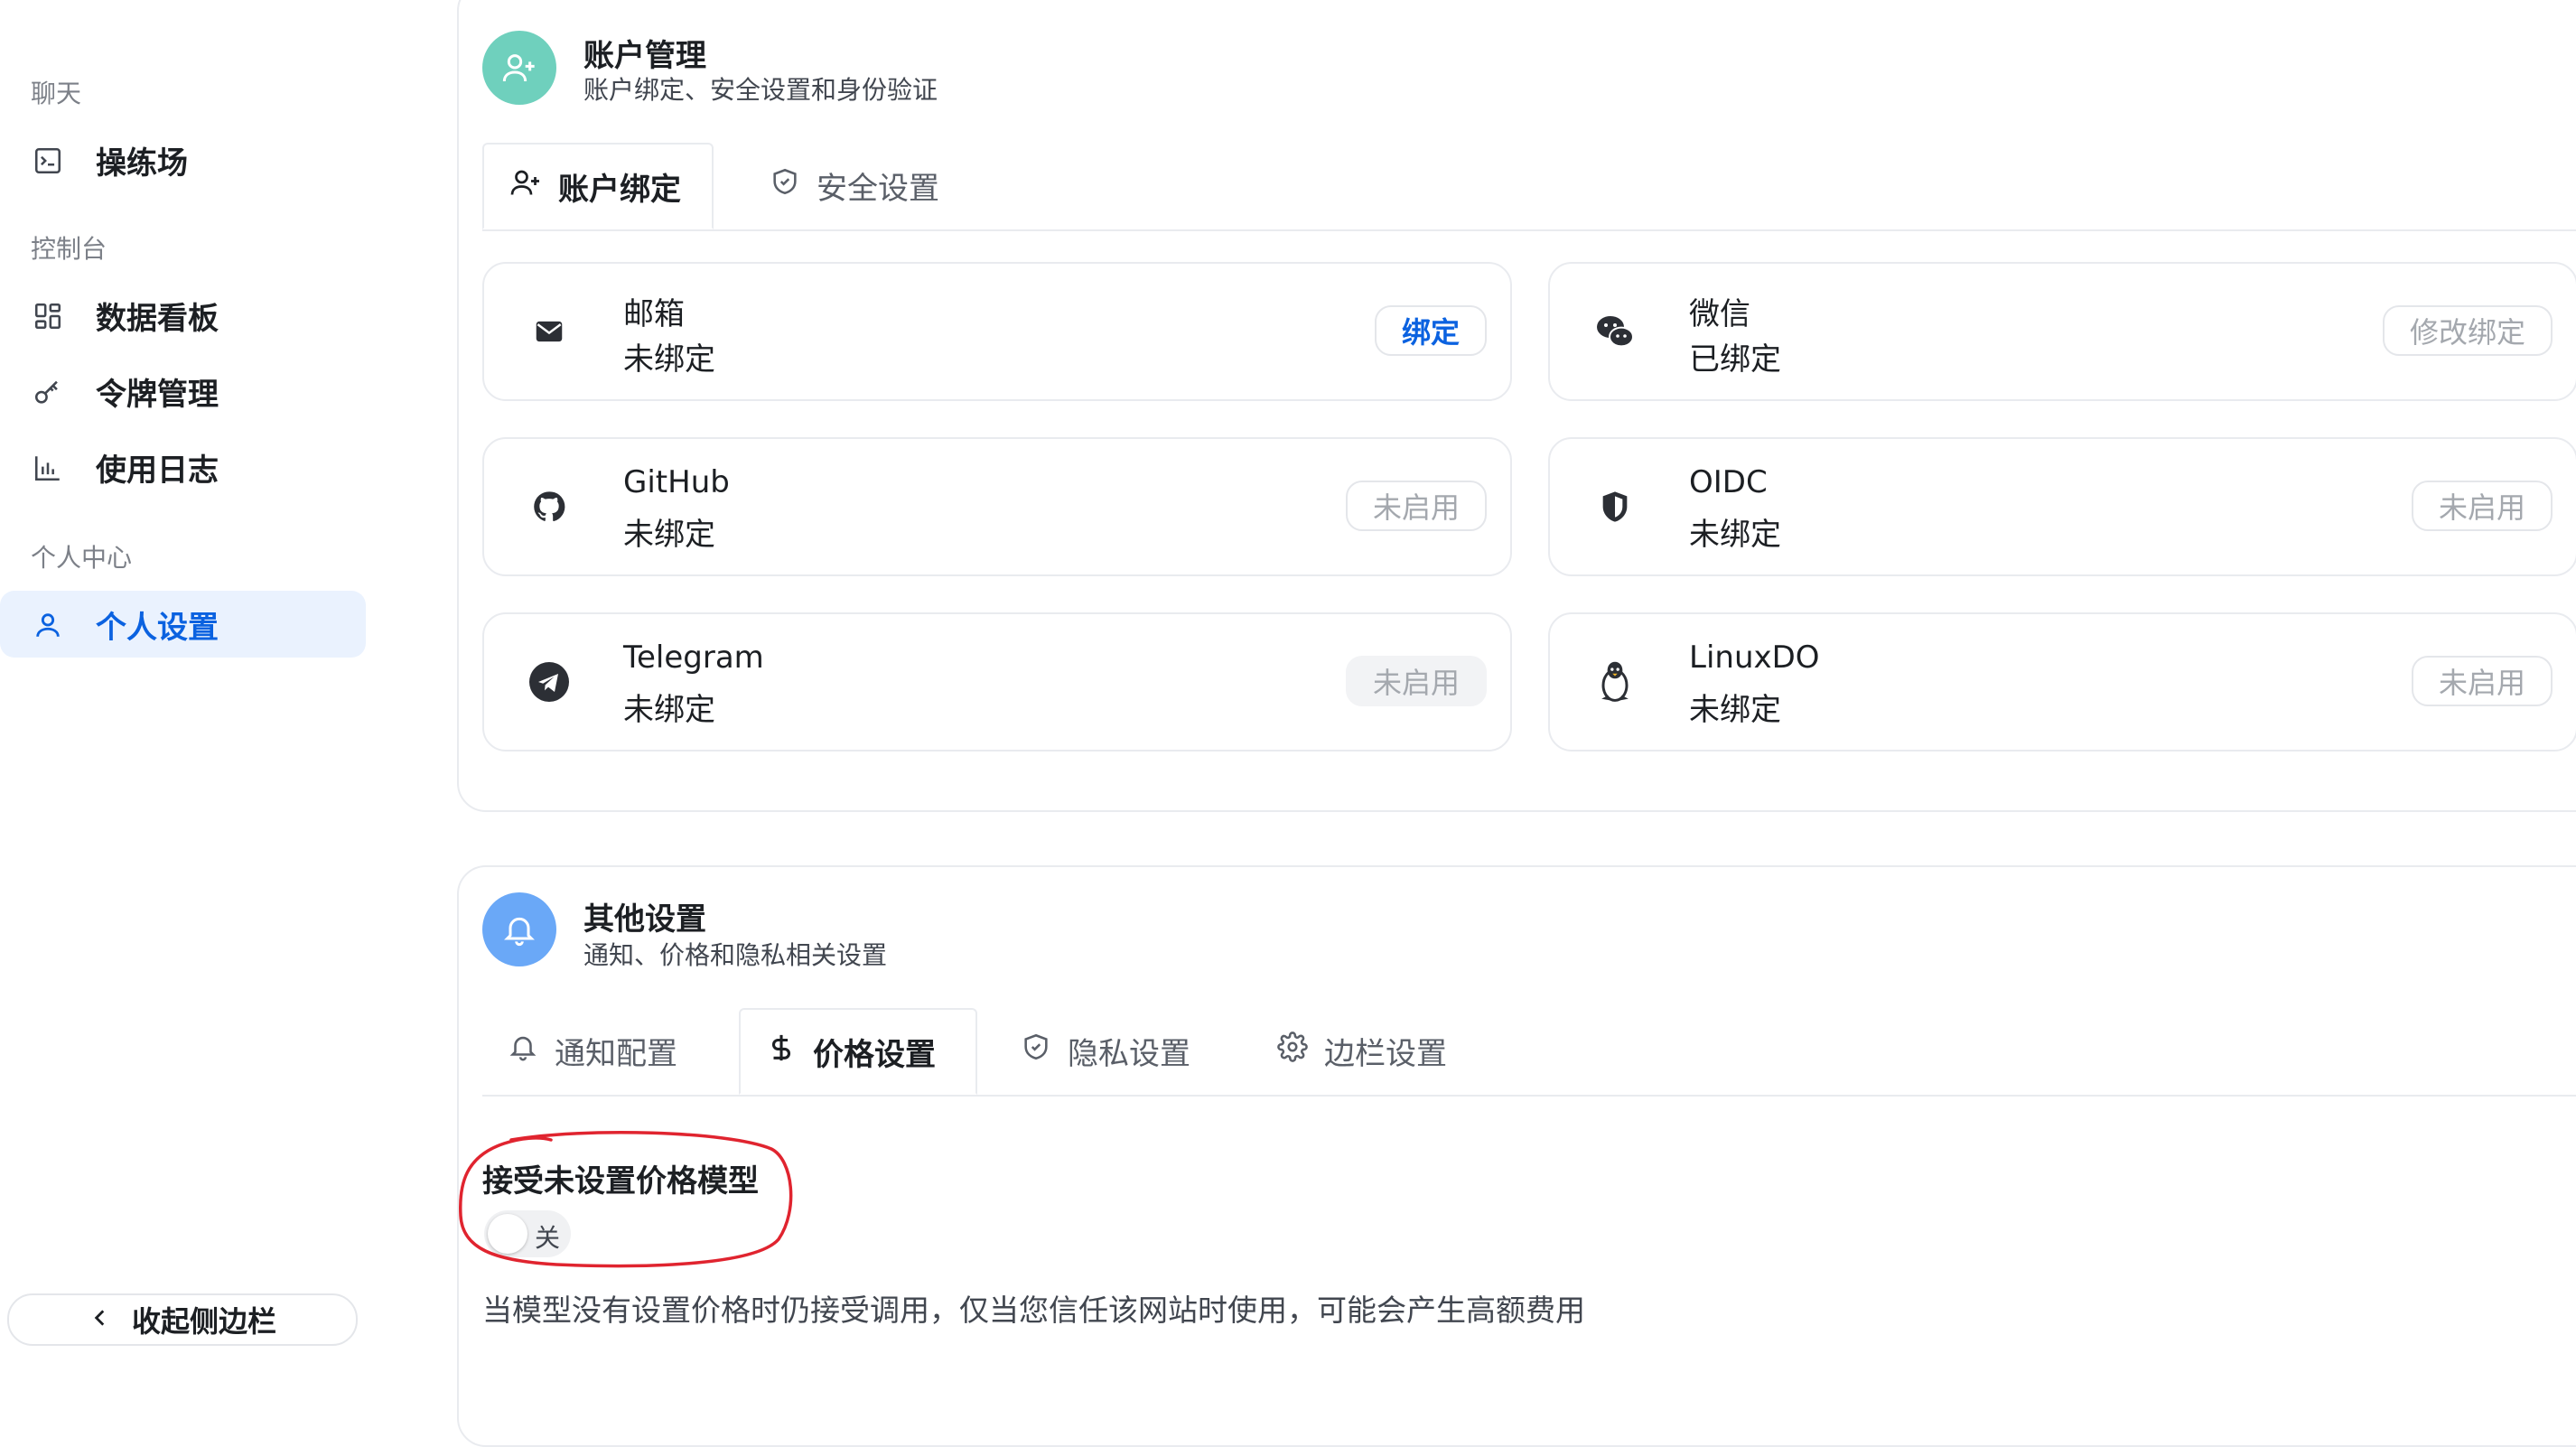 This screenshot has width=2576, height=1447. What do you see at coordinates (2467, 330) in the screenshot?
I see `modify-wechat-binding-button: 修改绑定` at bounding box center [2467, 330].